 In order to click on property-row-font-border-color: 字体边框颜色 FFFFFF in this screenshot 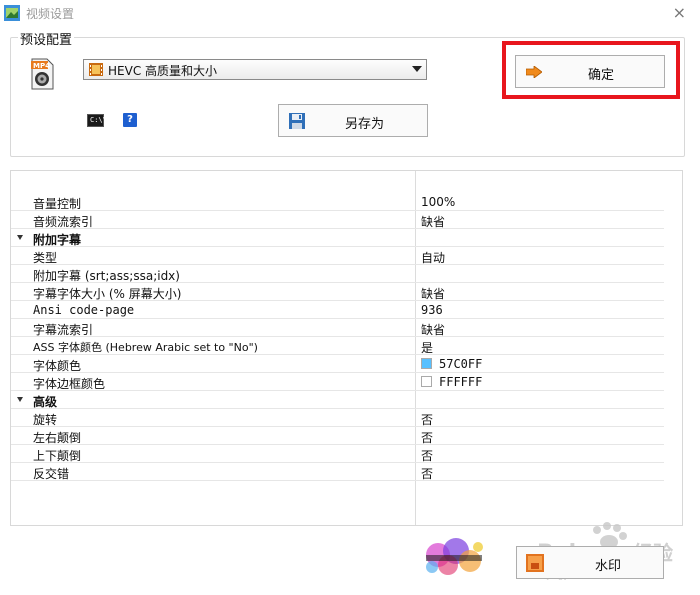, I will do `click(337, 382)`.